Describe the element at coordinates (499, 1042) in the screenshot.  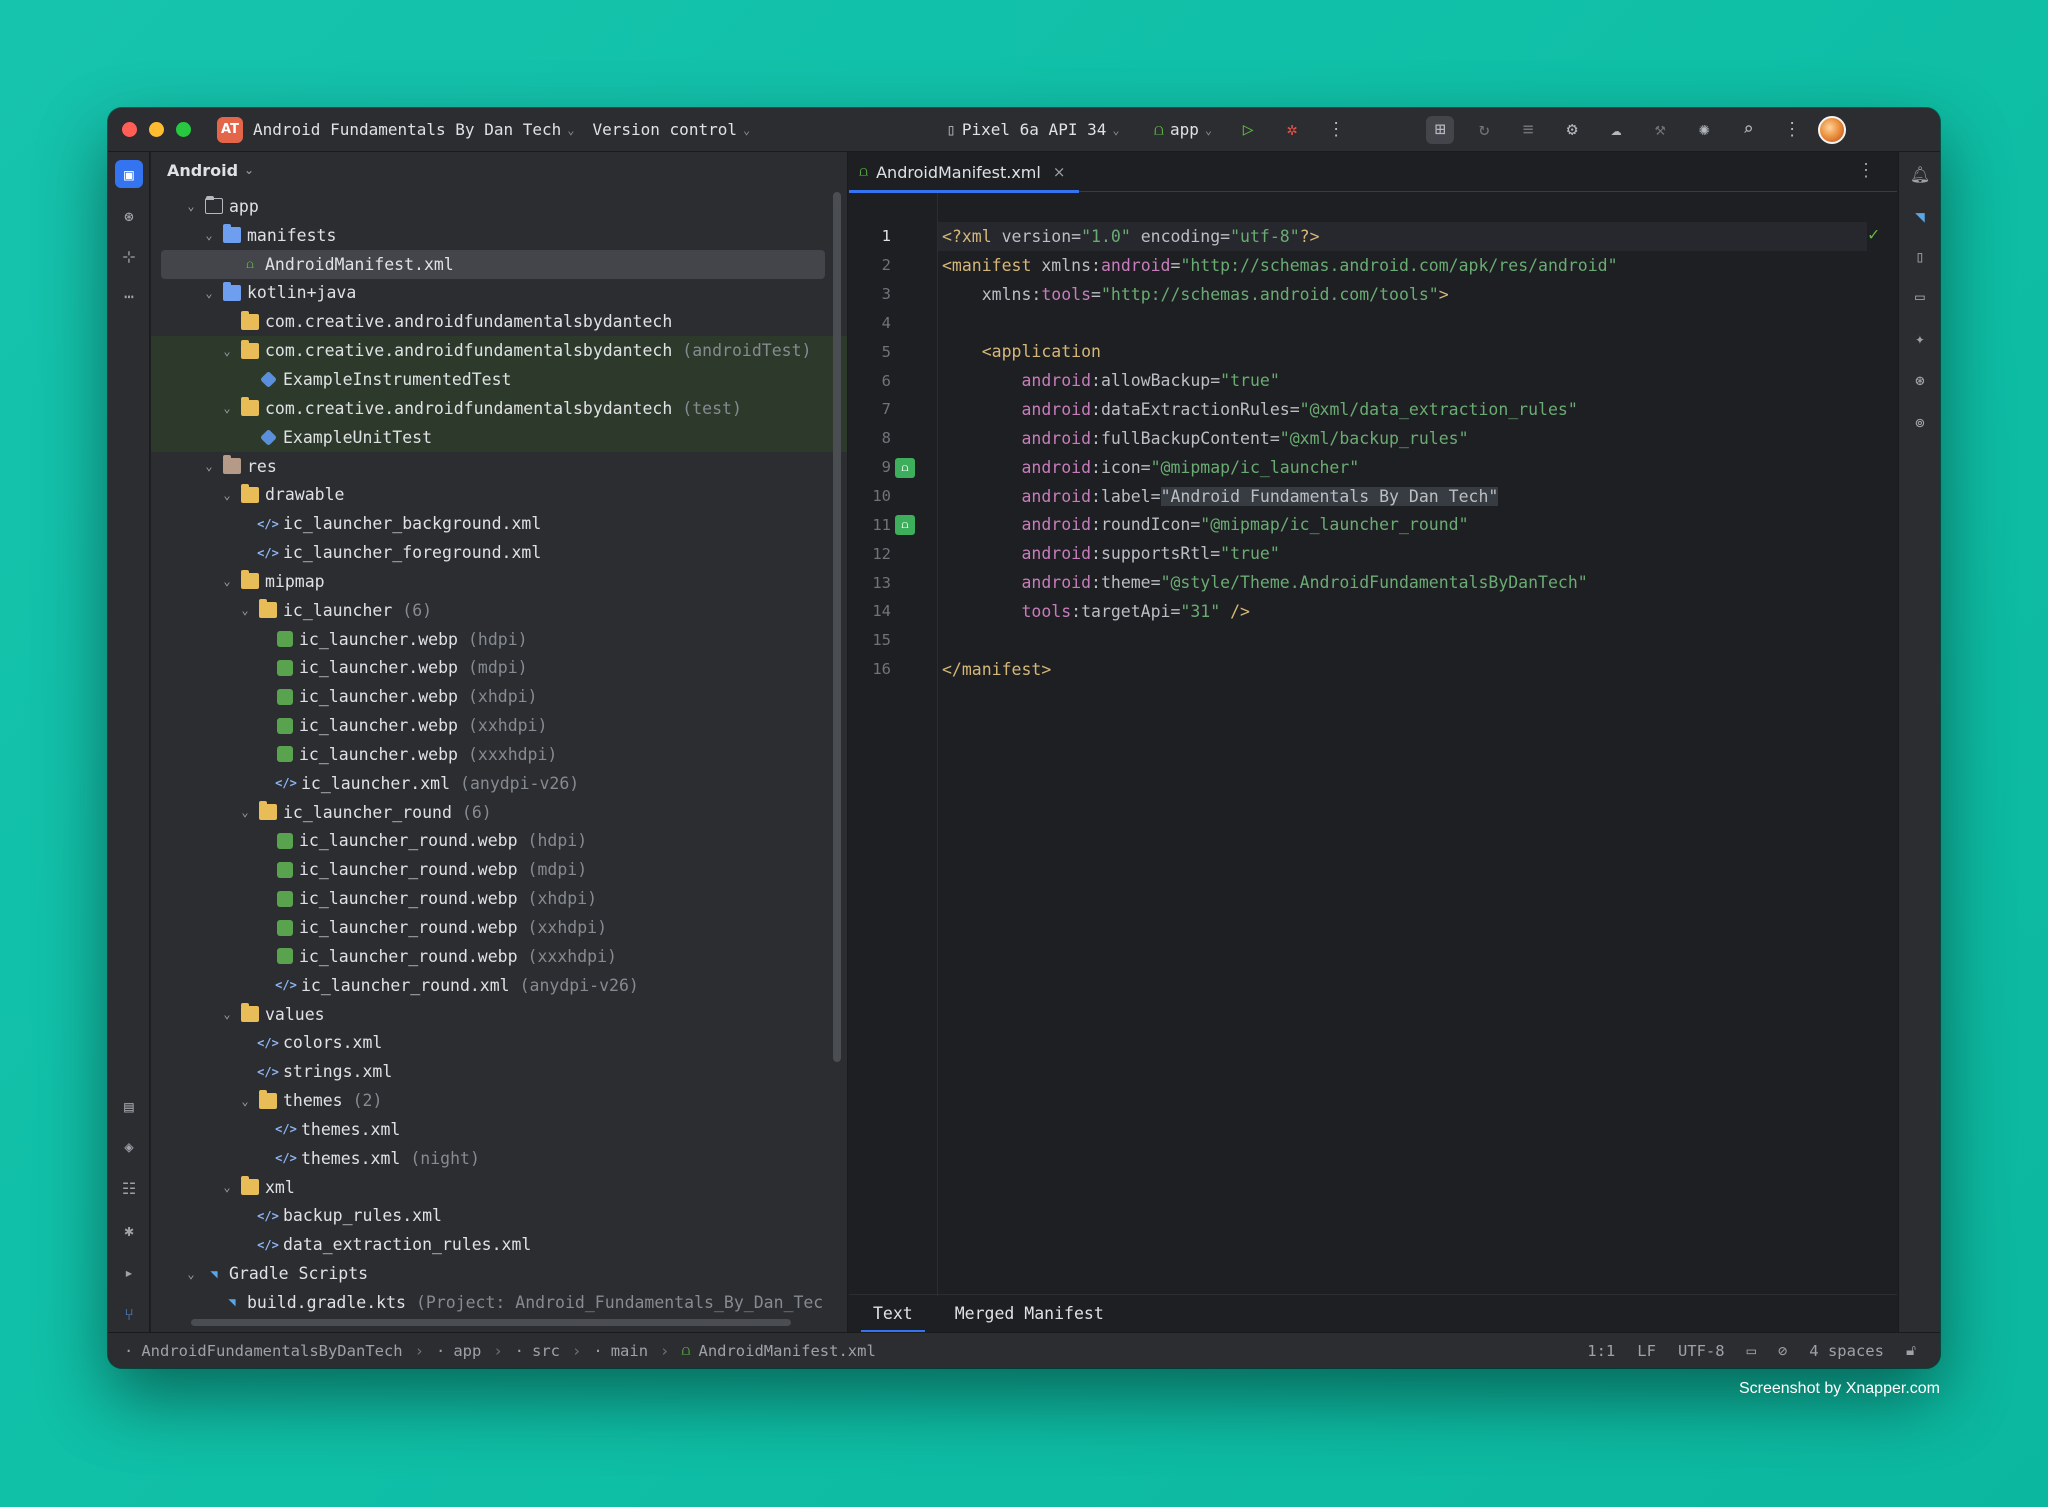
I see `tree-item: </> colors.xml` at that location.